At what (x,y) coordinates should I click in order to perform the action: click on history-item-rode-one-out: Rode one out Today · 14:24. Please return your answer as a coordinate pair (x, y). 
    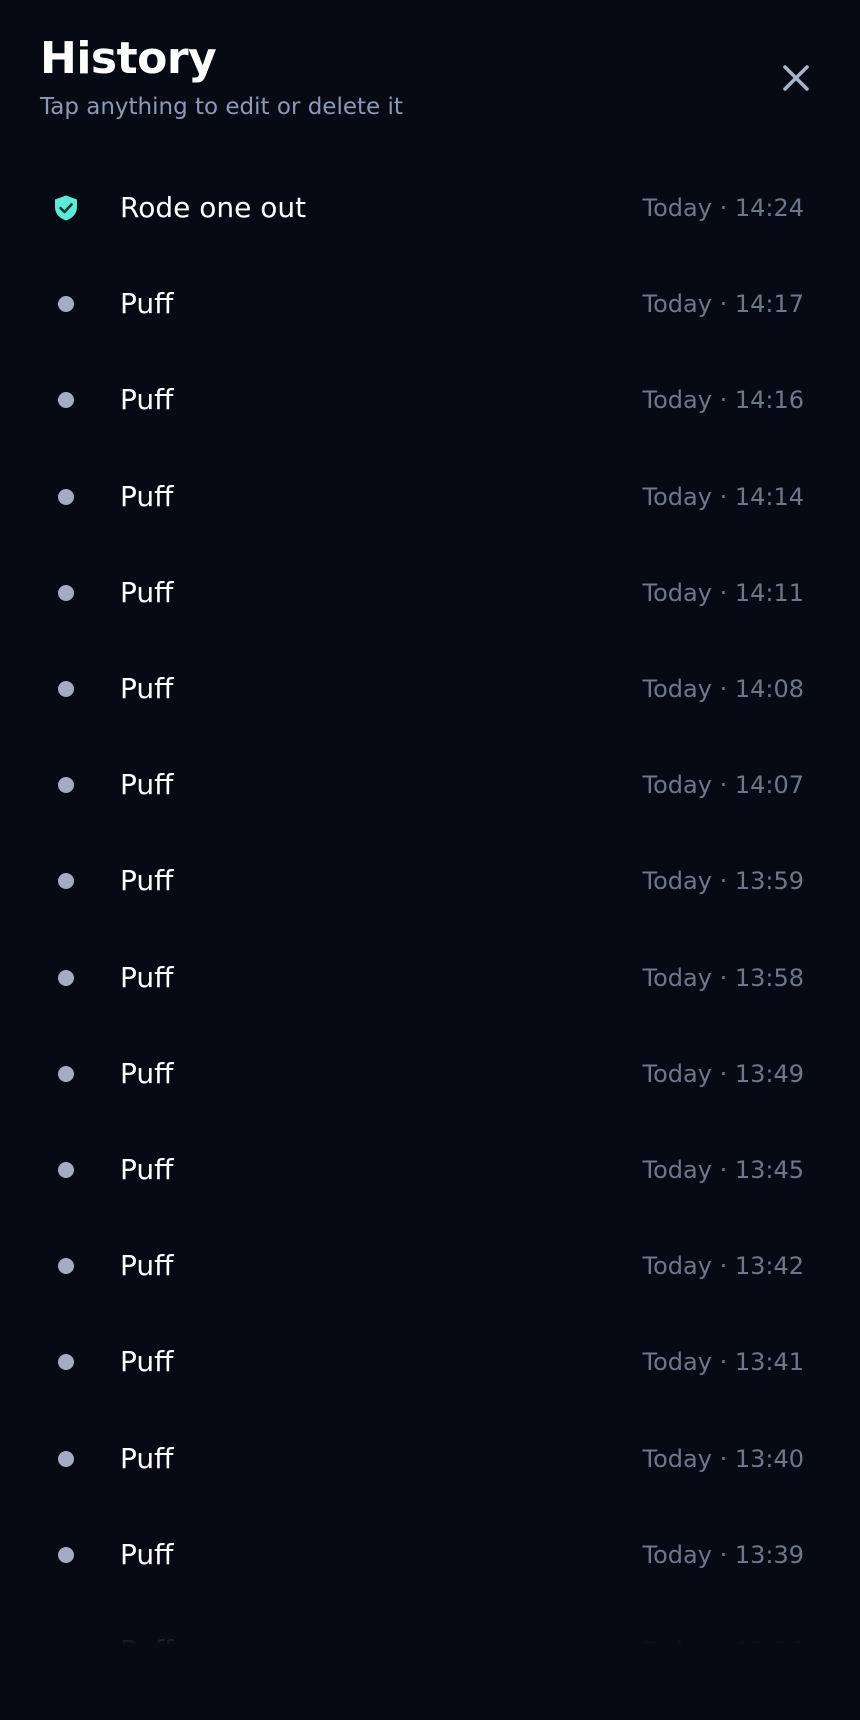
    Looking at the image, I should click on (430, 208).